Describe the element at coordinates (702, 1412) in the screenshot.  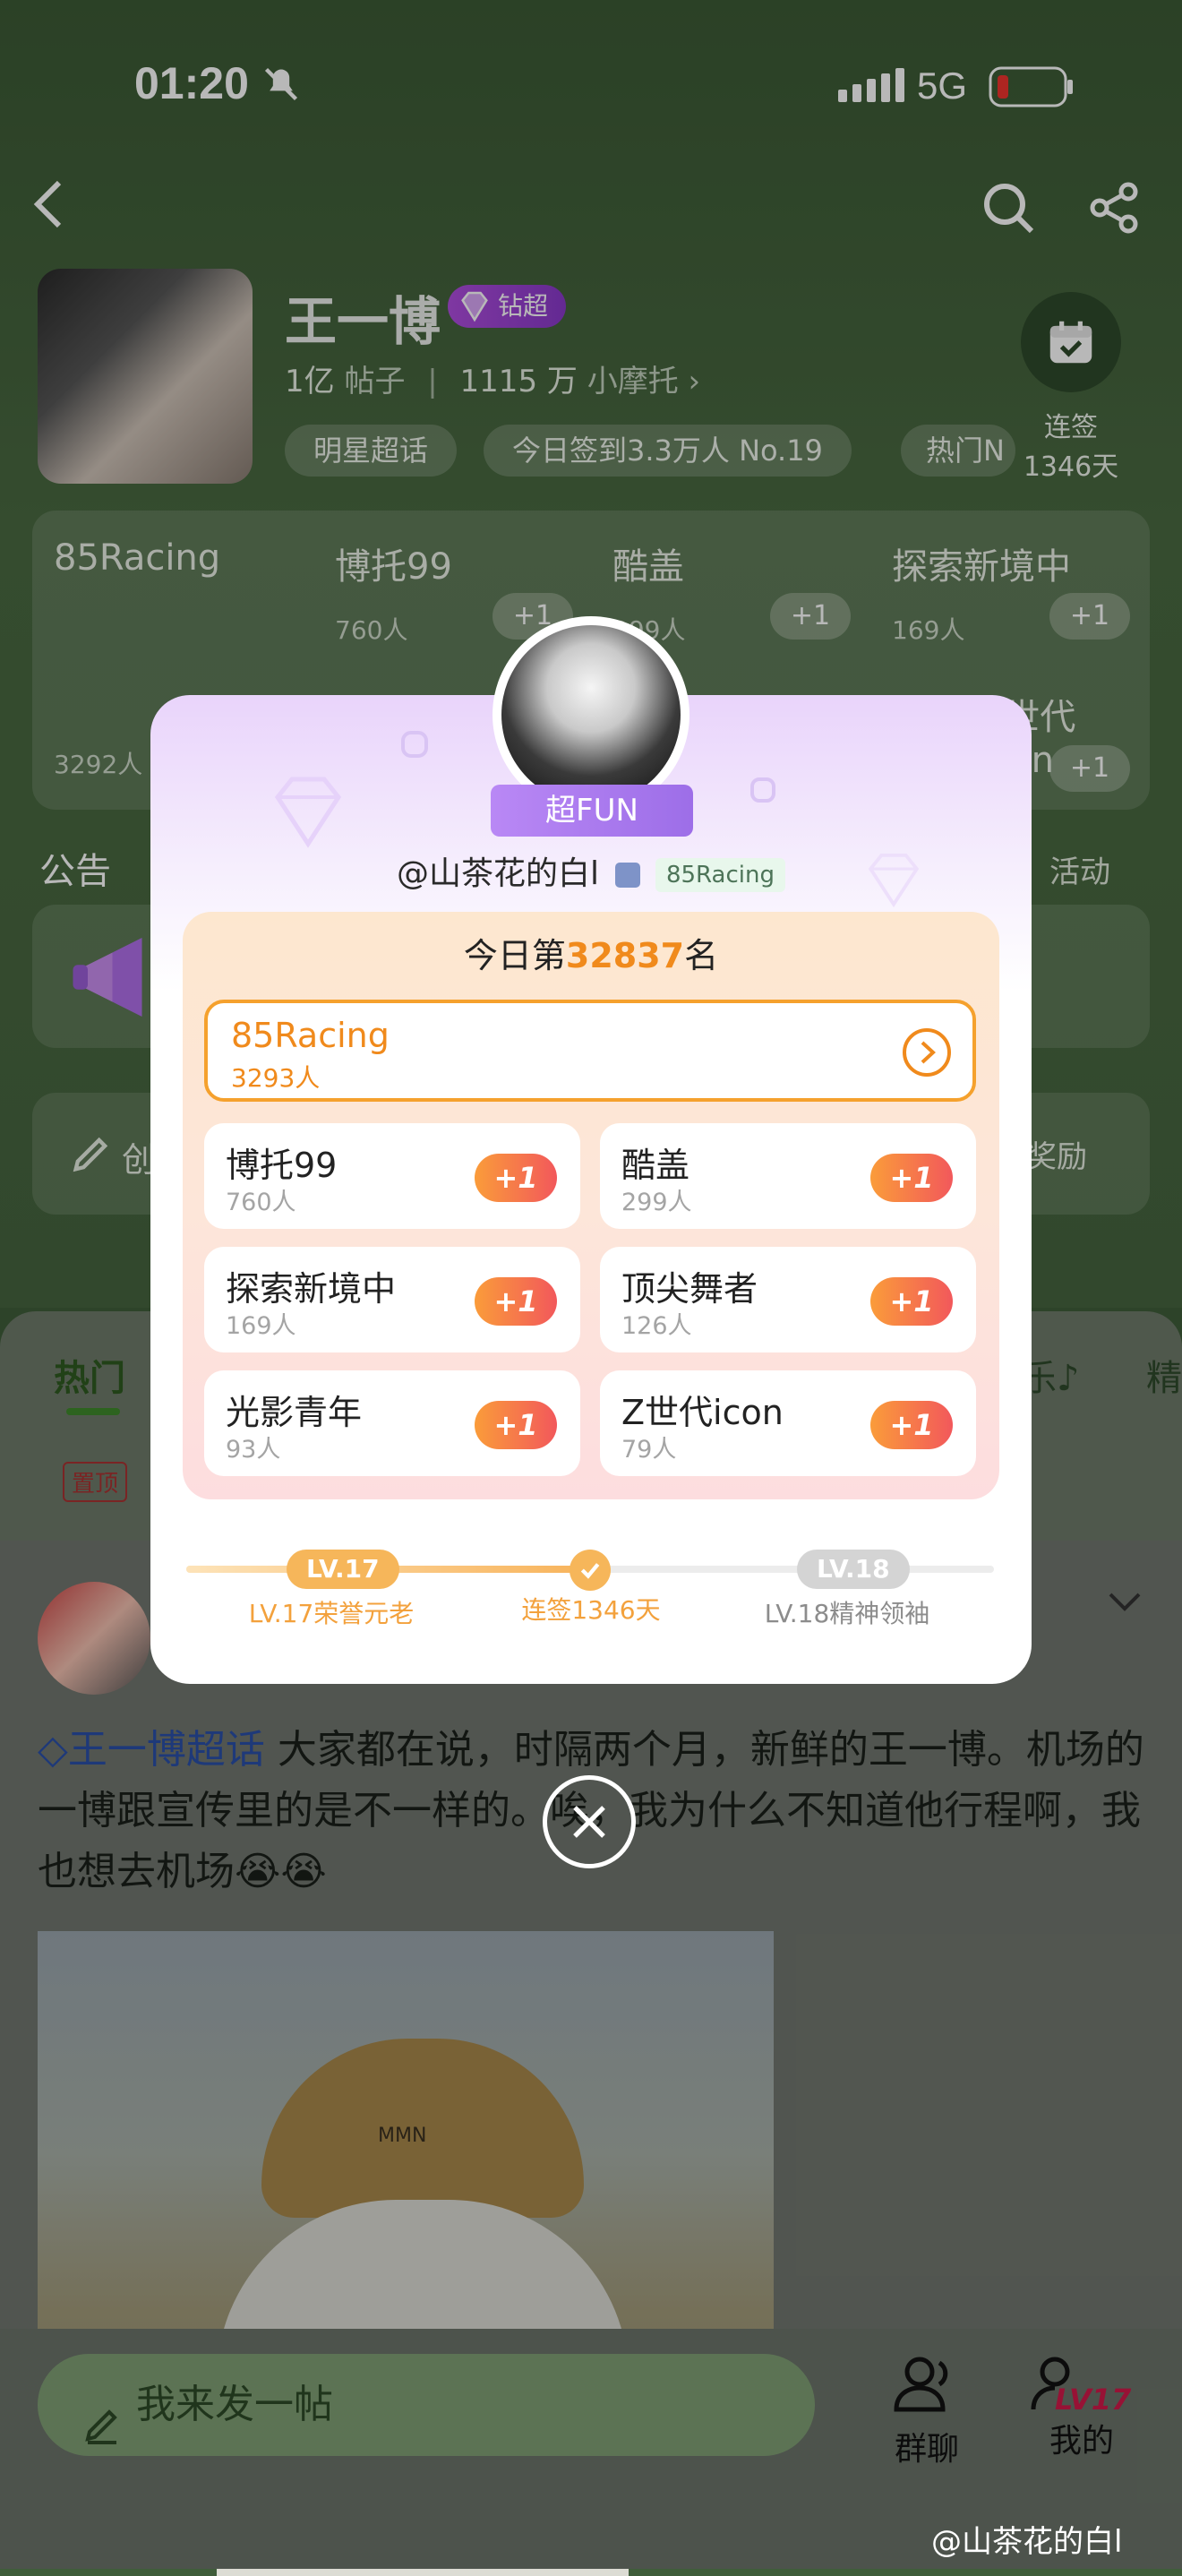
I see `group-tile-name: Z世代icon` at that location.